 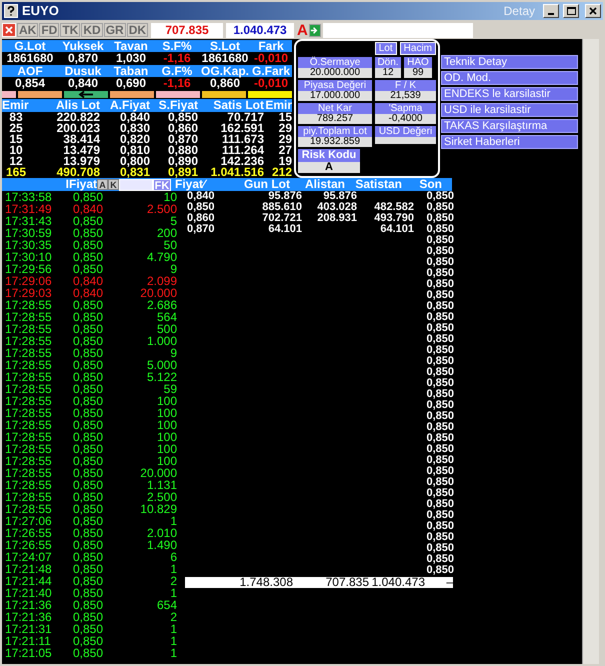 I want to click on trade-lot: 50, so click(x=169, y=245).